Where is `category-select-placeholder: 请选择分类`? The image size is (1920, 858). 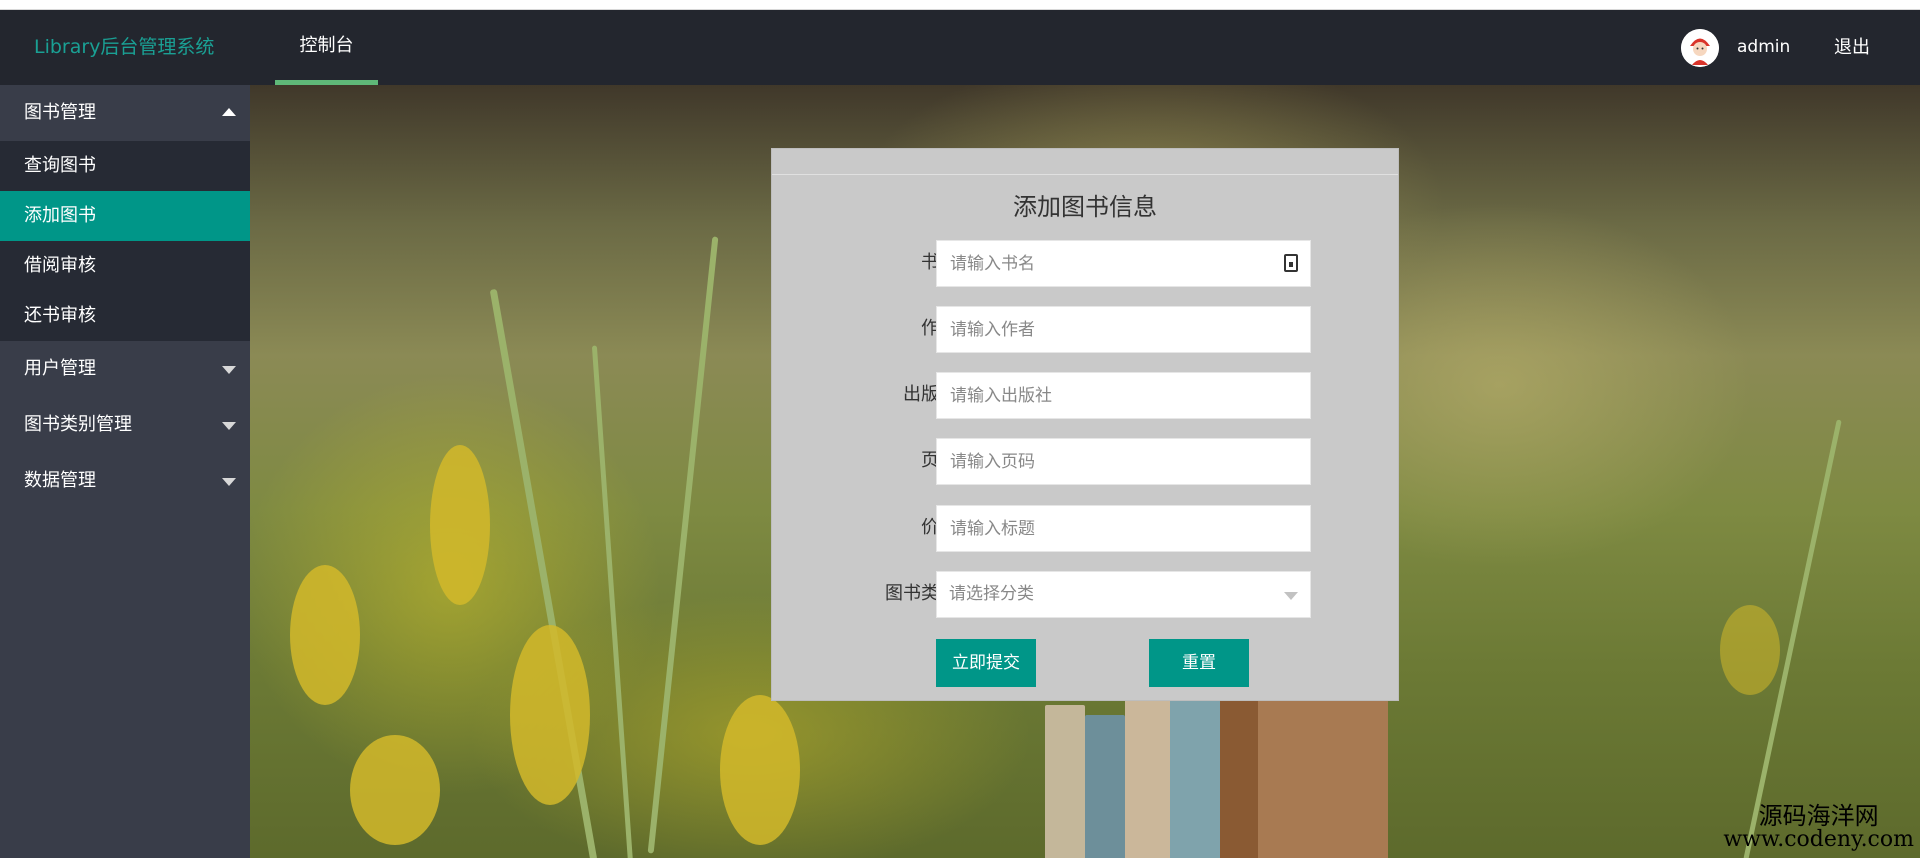 category-select-placeholder: 请选择分类 is located at coordinates (991, 594).